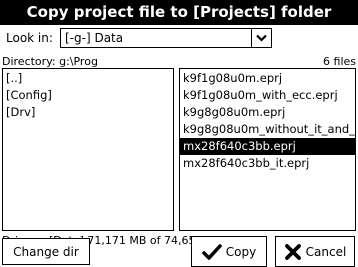 The height and width of the screenshot is (267, 358). What do you see at coordinates (267, 95) in the screenshot?
I see `file-item: k9f1g08u0m_with_ecc.eprj` at bounding box center [267, 95].